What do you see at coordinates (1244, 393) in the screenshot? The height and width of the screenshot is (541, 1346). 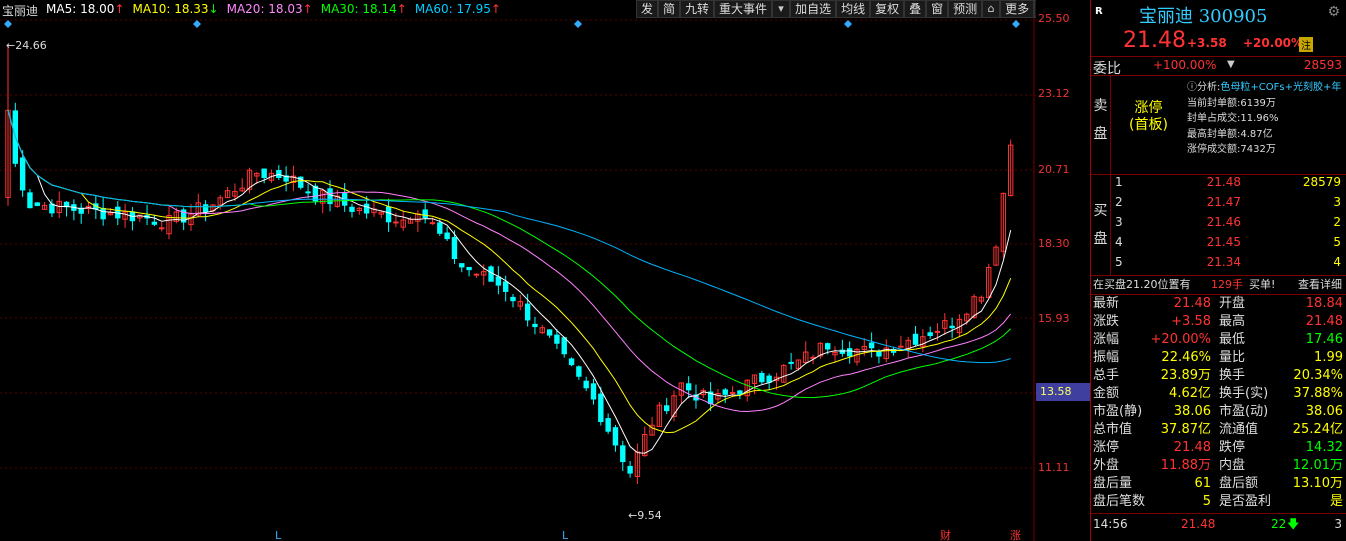 I see `stats-l2: 换手(实)` at bounding box center [1244, 393].